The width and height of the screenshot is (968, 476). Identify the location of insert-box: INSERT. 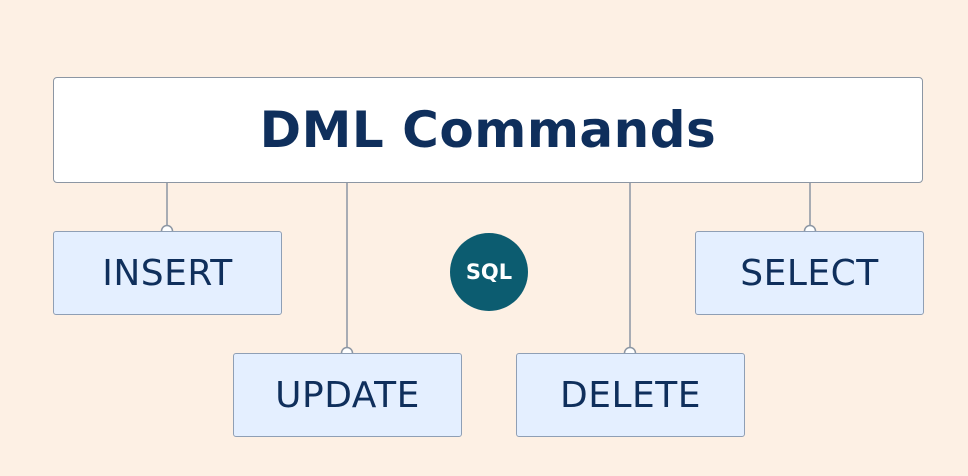
(167, 273).